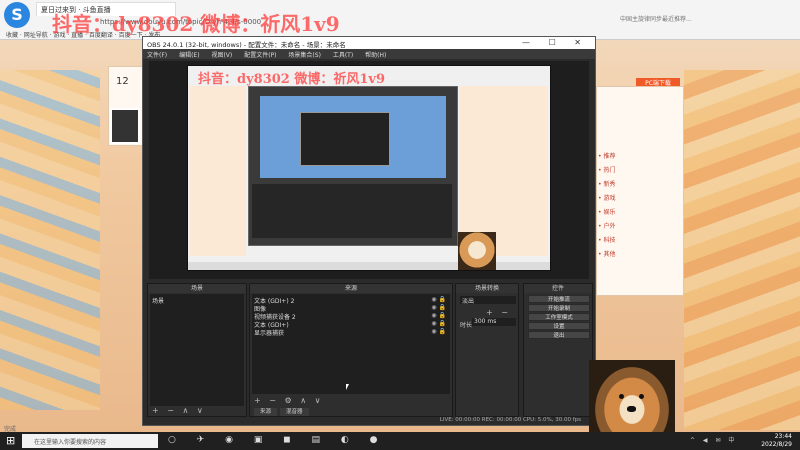  I want to click on clock-time: 23:44, so click(783, 436).